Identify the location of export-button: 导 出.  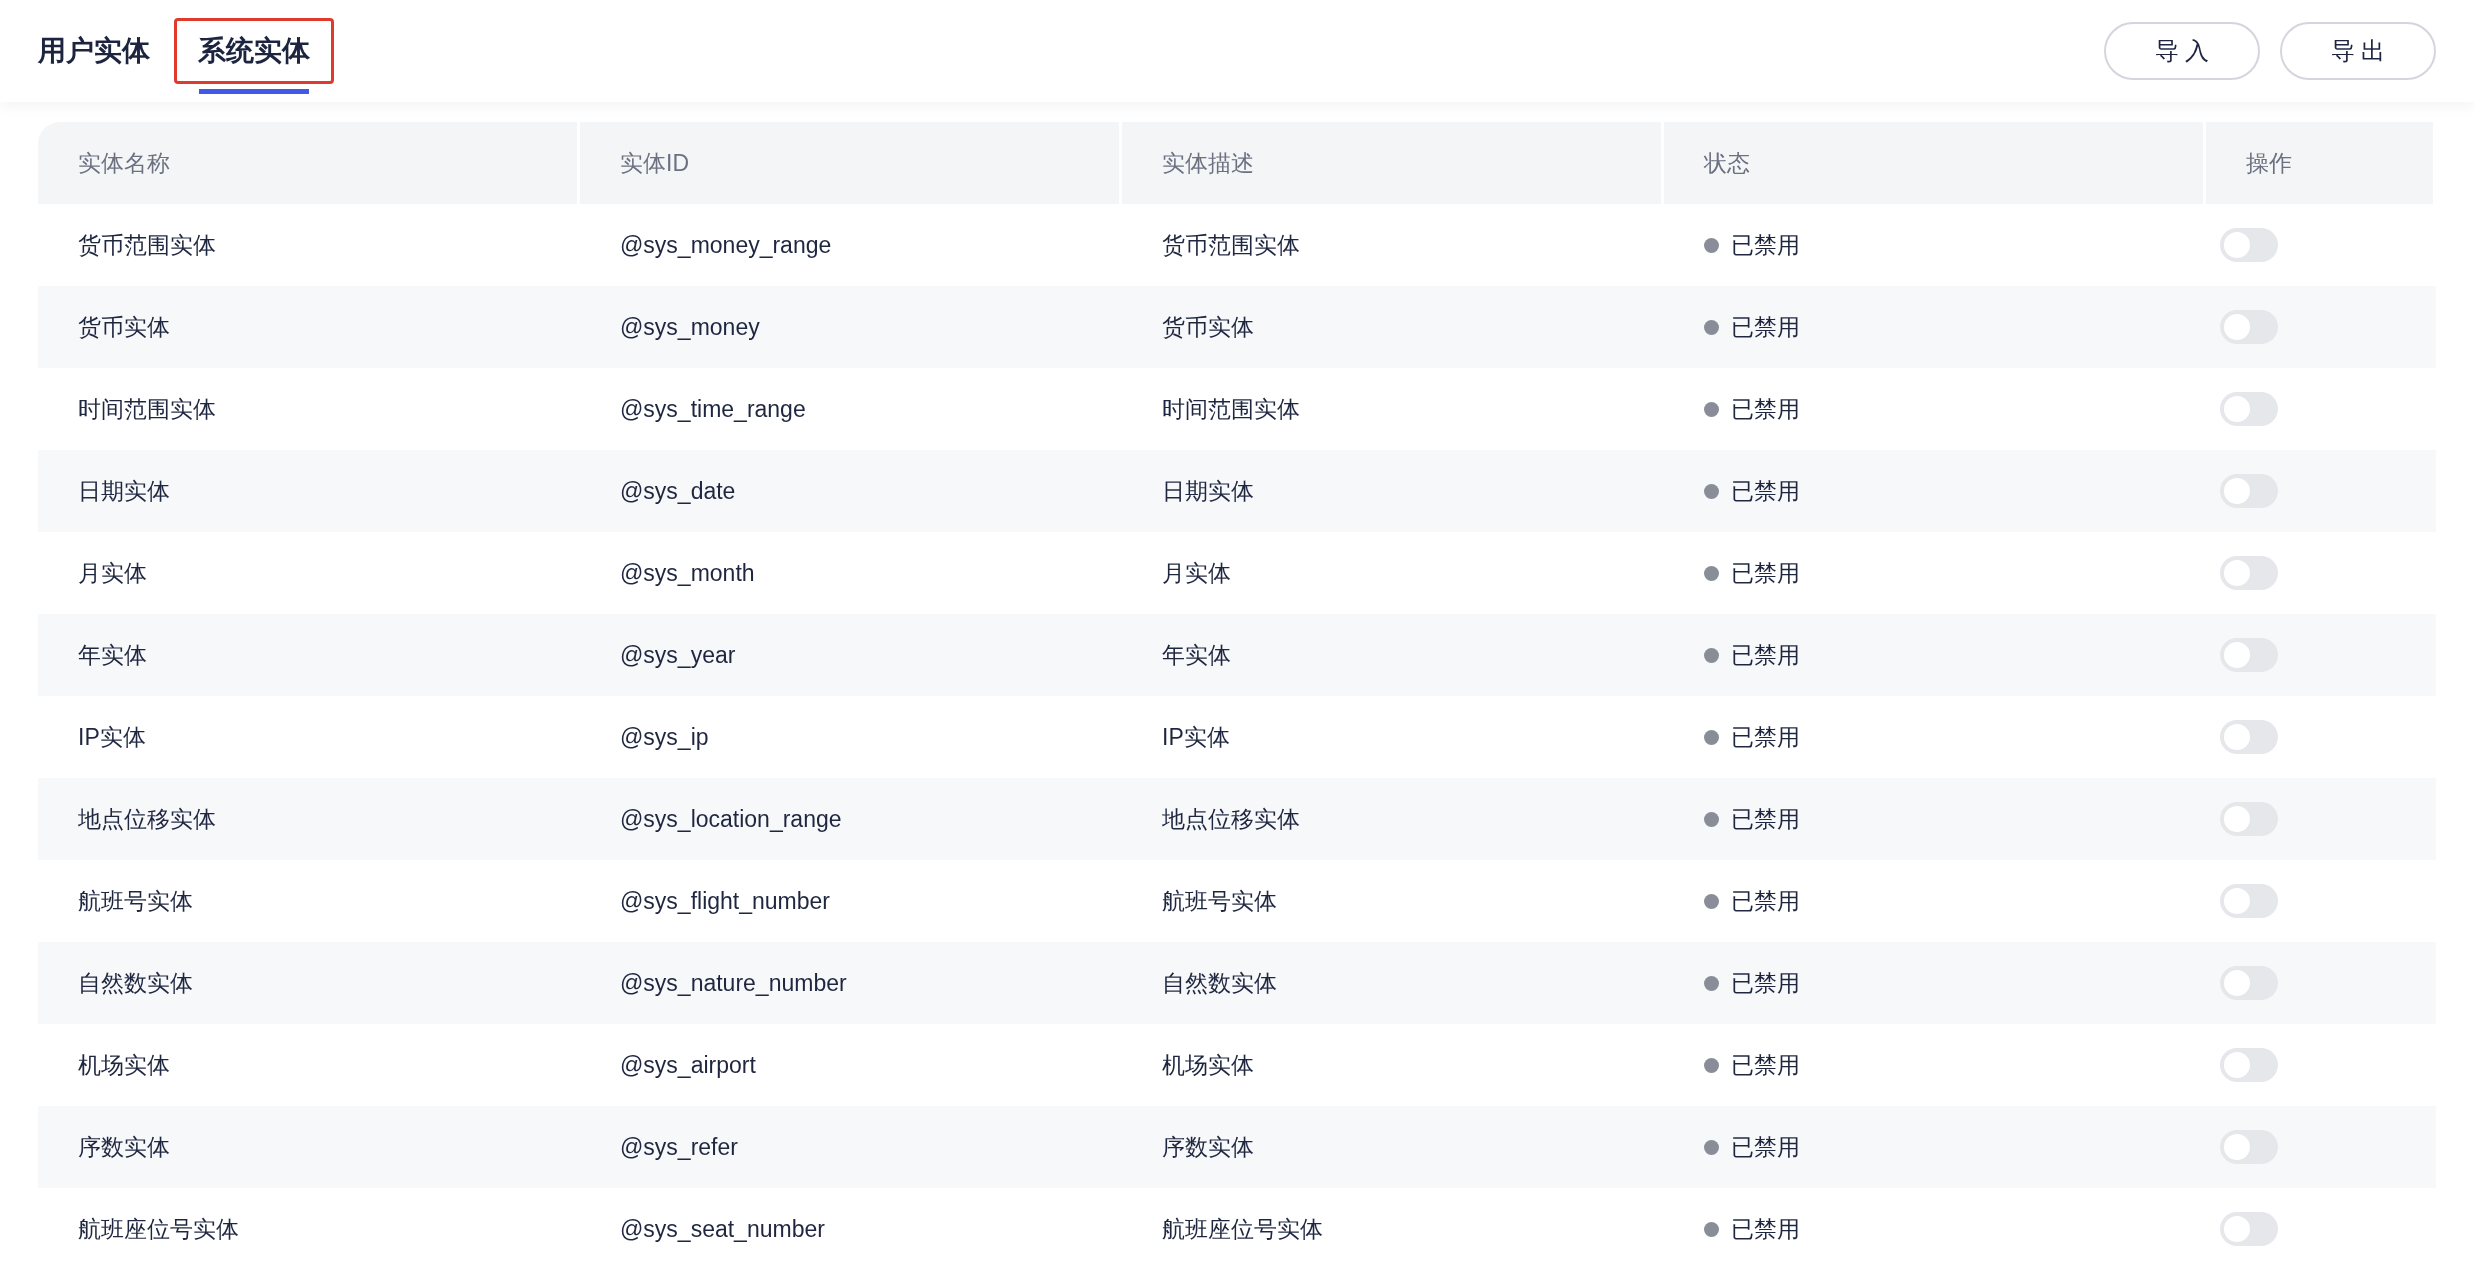
(2358, 51).